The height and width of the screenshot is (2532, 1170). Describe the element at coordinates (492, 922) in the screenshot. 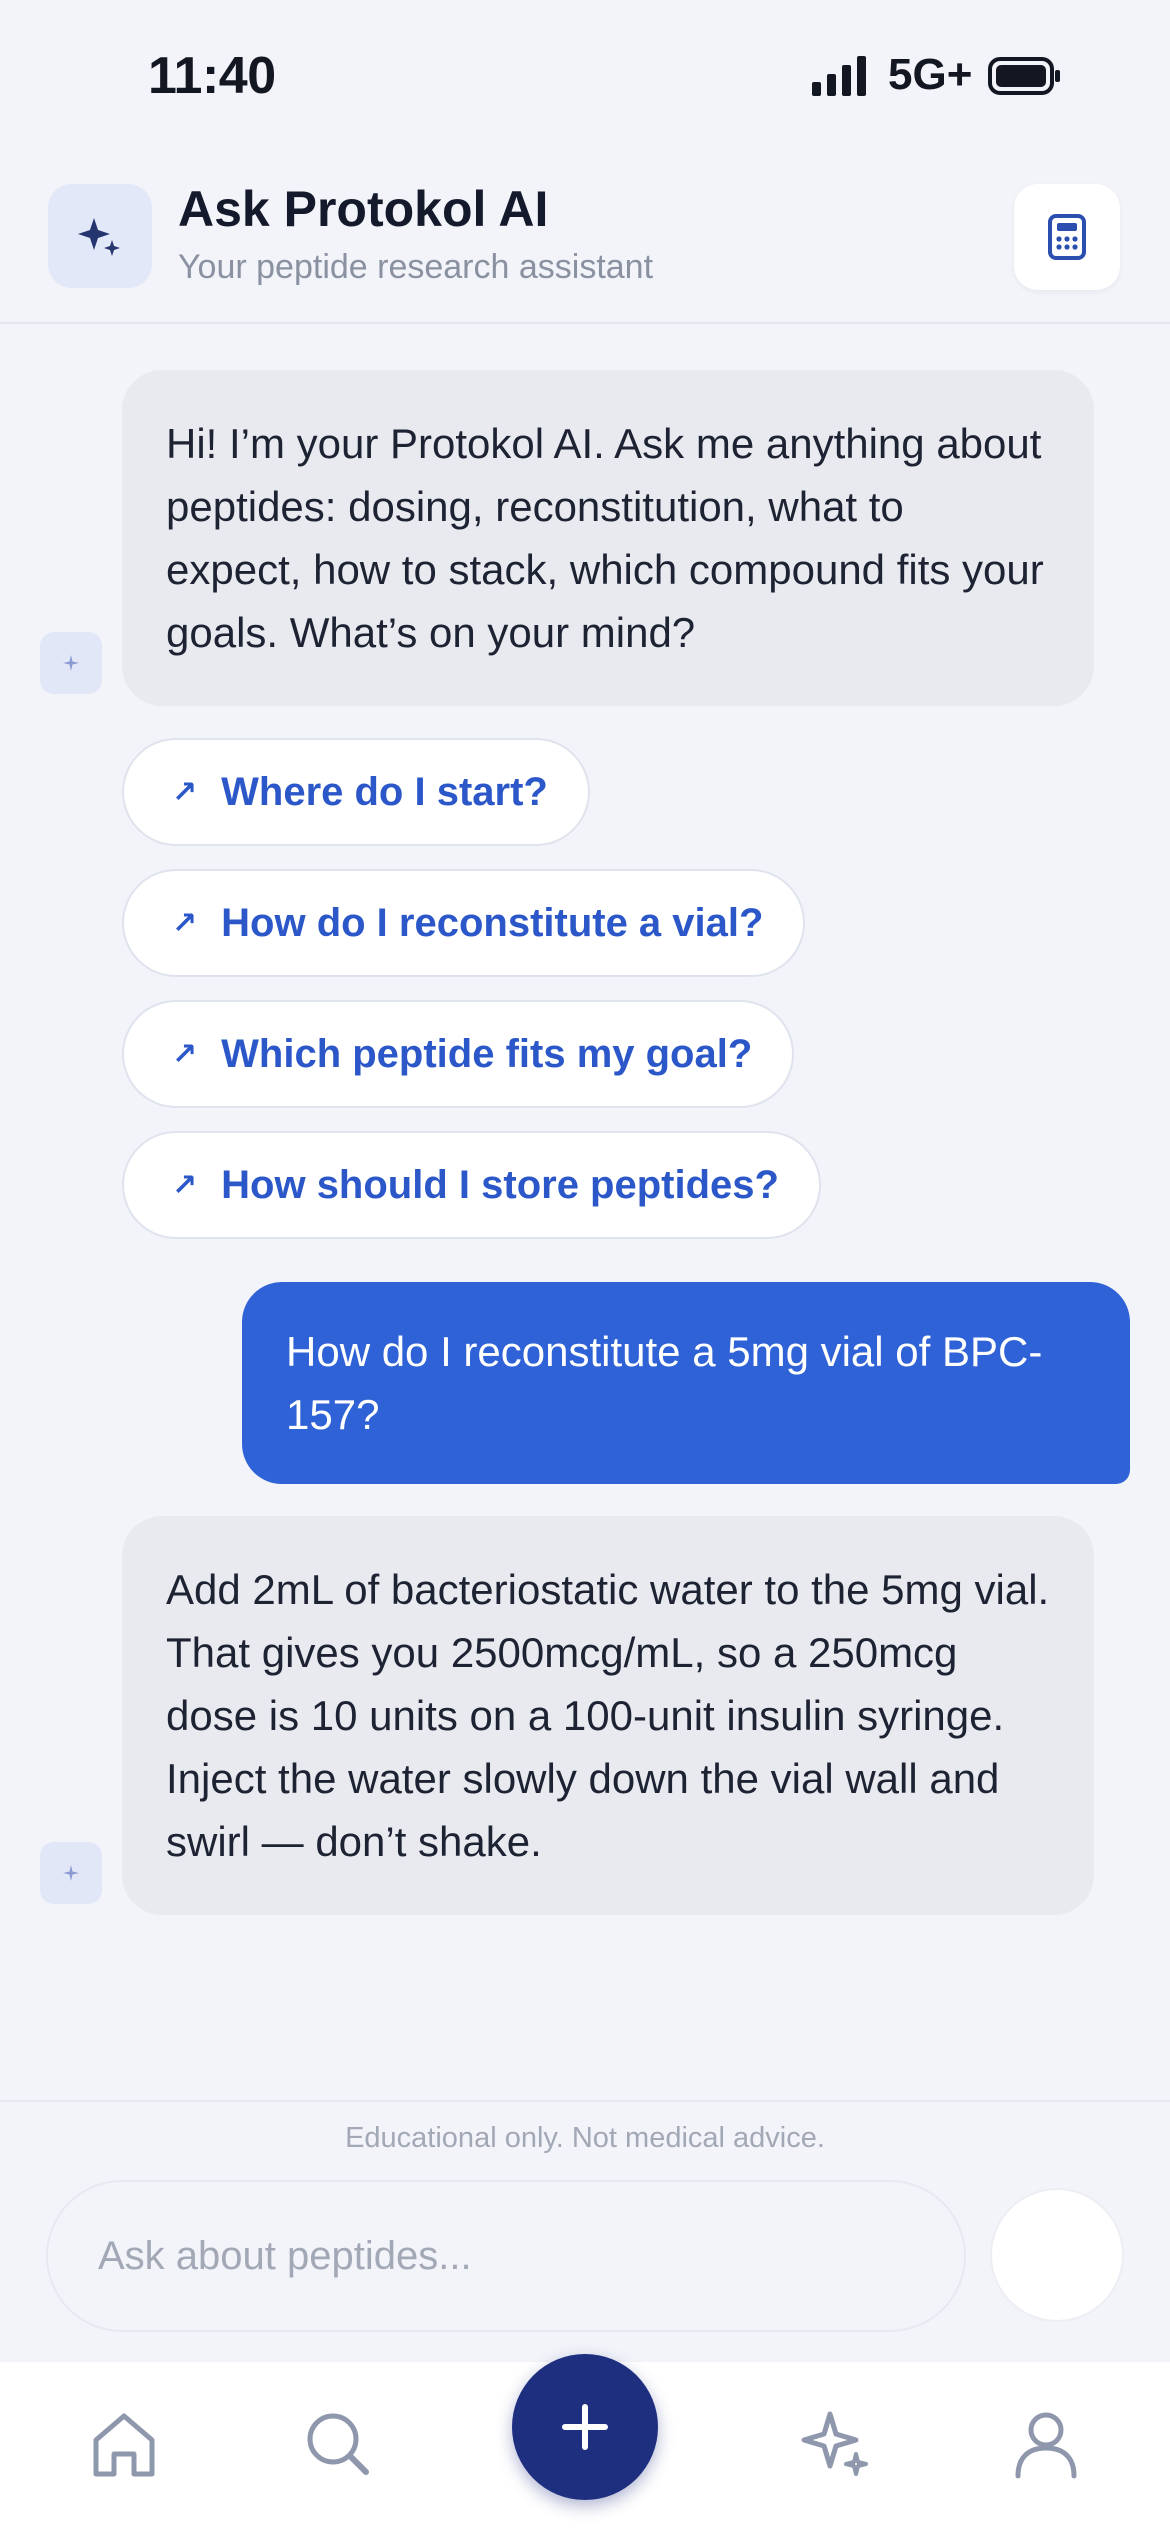

I see `suggestion-label: How do I reconstitute a vial?` at that location.